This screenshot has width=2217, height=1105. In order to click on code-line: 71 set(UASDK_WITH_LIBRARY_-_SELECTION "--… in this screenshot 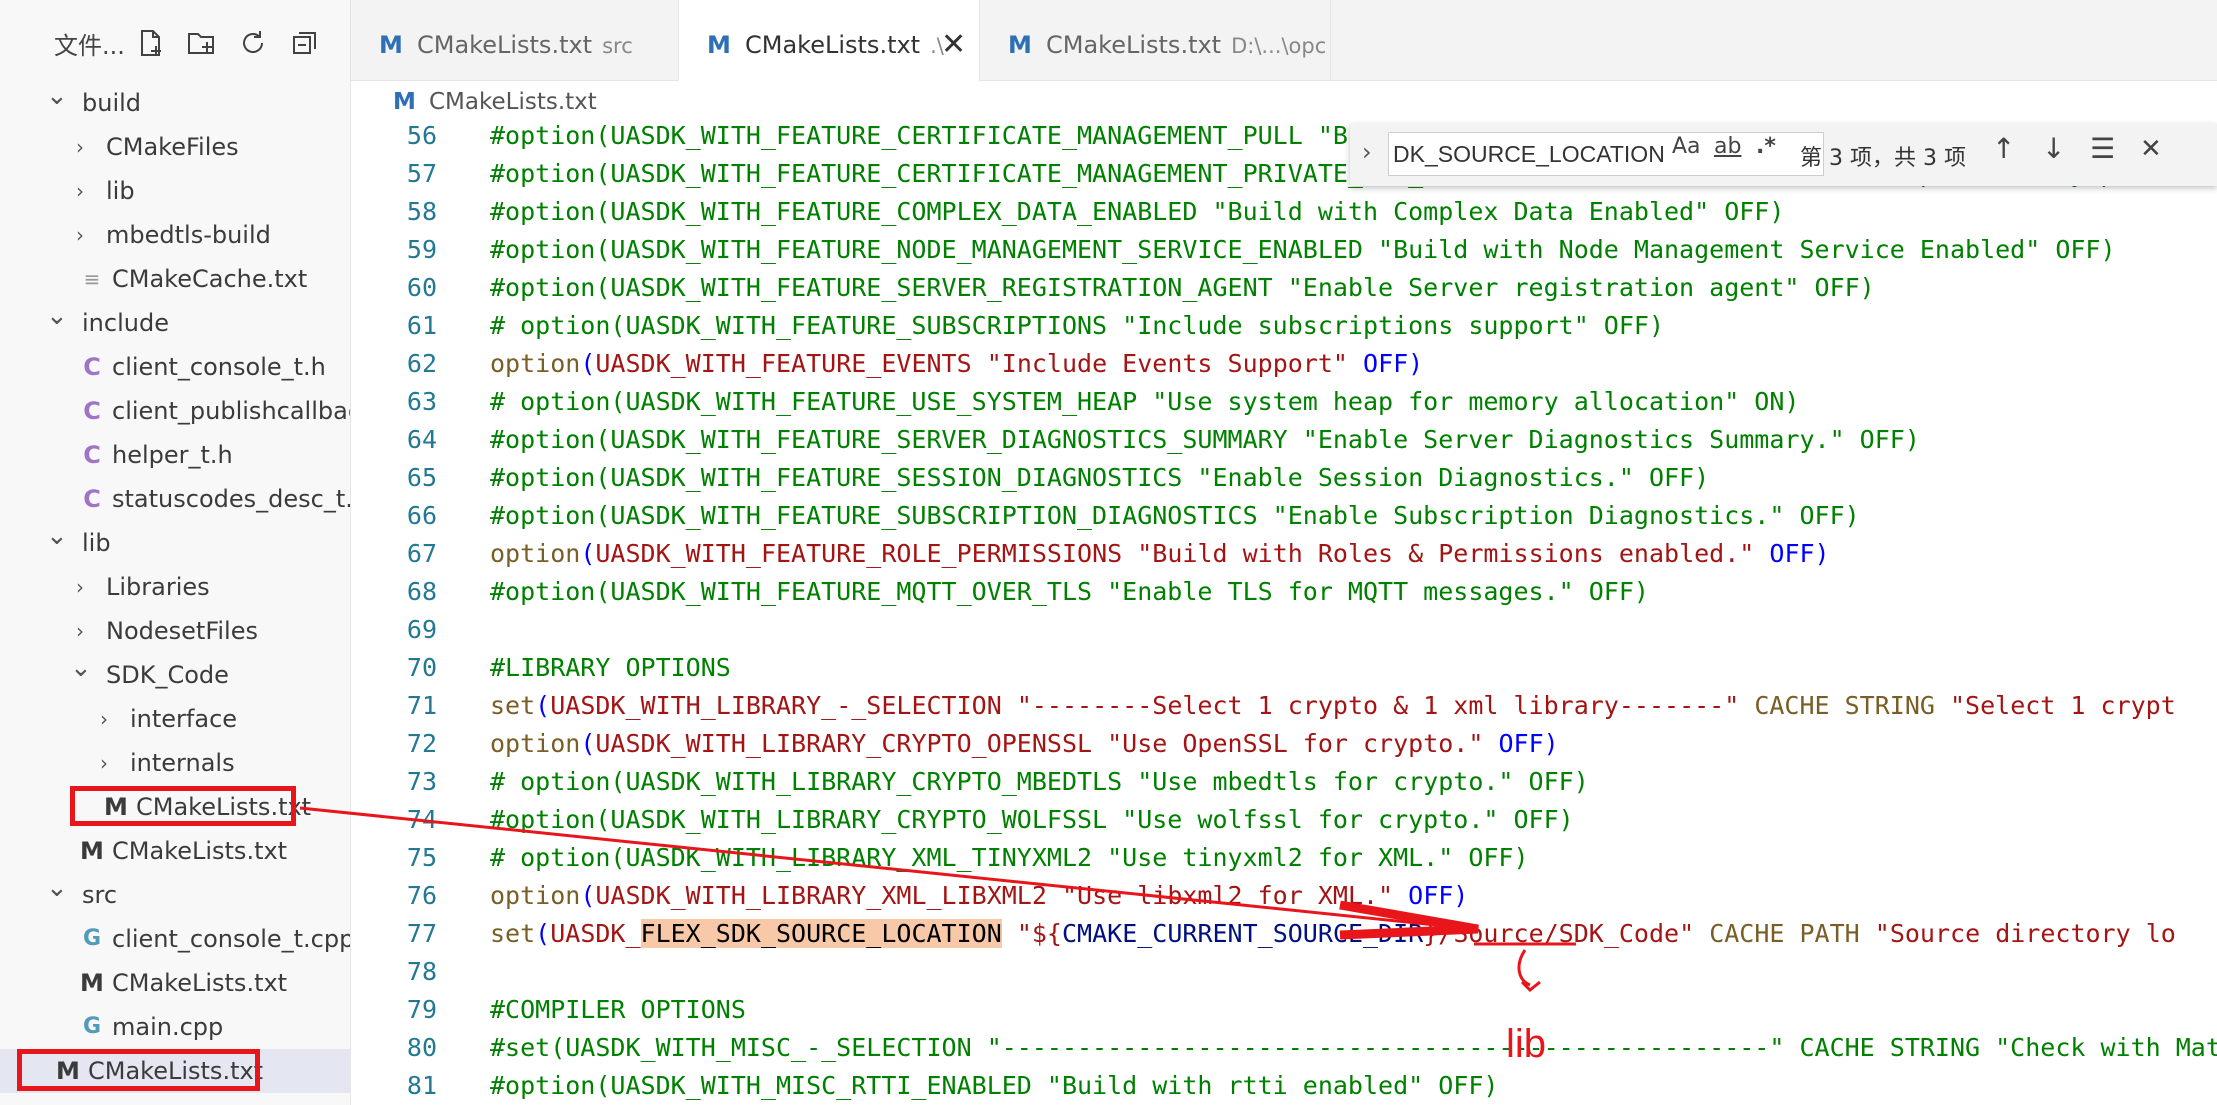, I will do `click(1284, 706)`.